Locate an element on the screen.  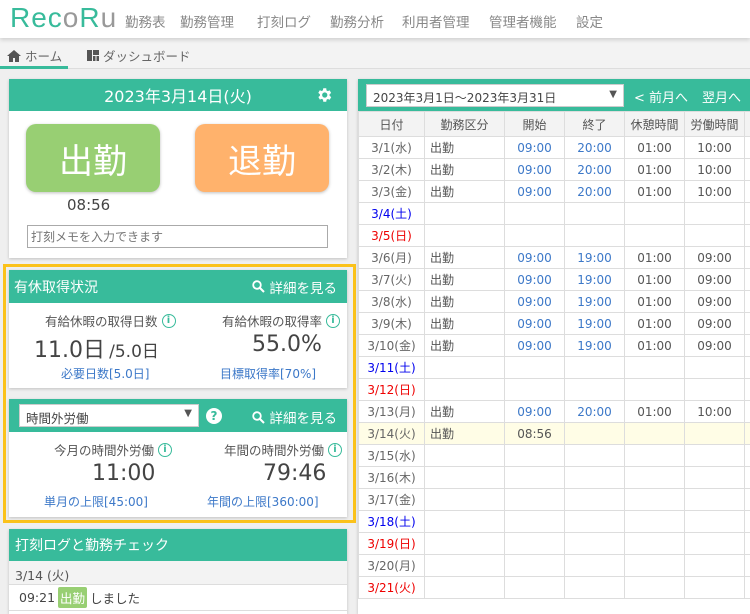
table-row: 3/16(木) is located at coordinates (554, 477).